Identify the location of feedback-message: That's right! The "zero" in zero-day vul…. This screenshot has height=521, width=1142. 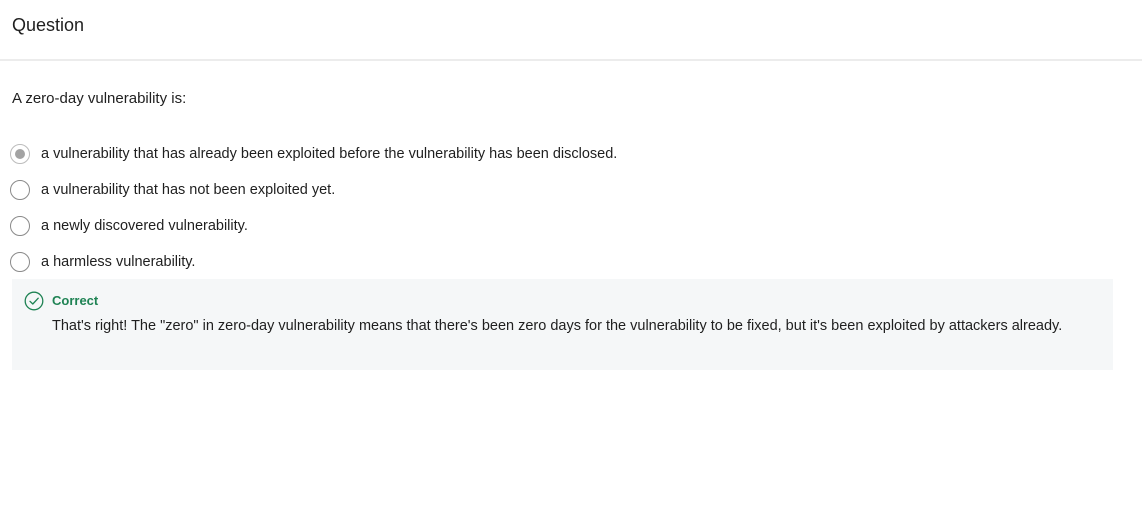
(557, 326).